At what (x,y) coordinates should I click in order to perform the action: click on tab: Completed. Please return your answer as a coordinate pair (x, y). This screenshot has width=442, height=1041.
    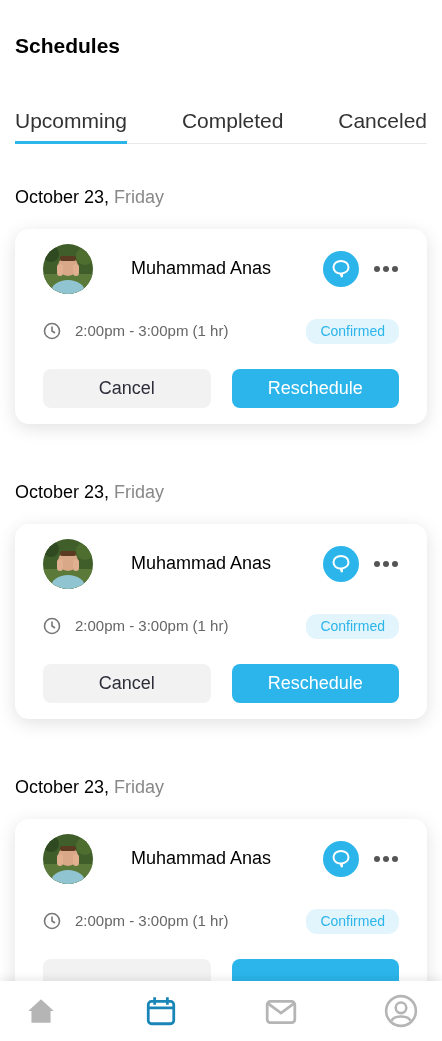
    Looking at the image, I should click on (232, 124).